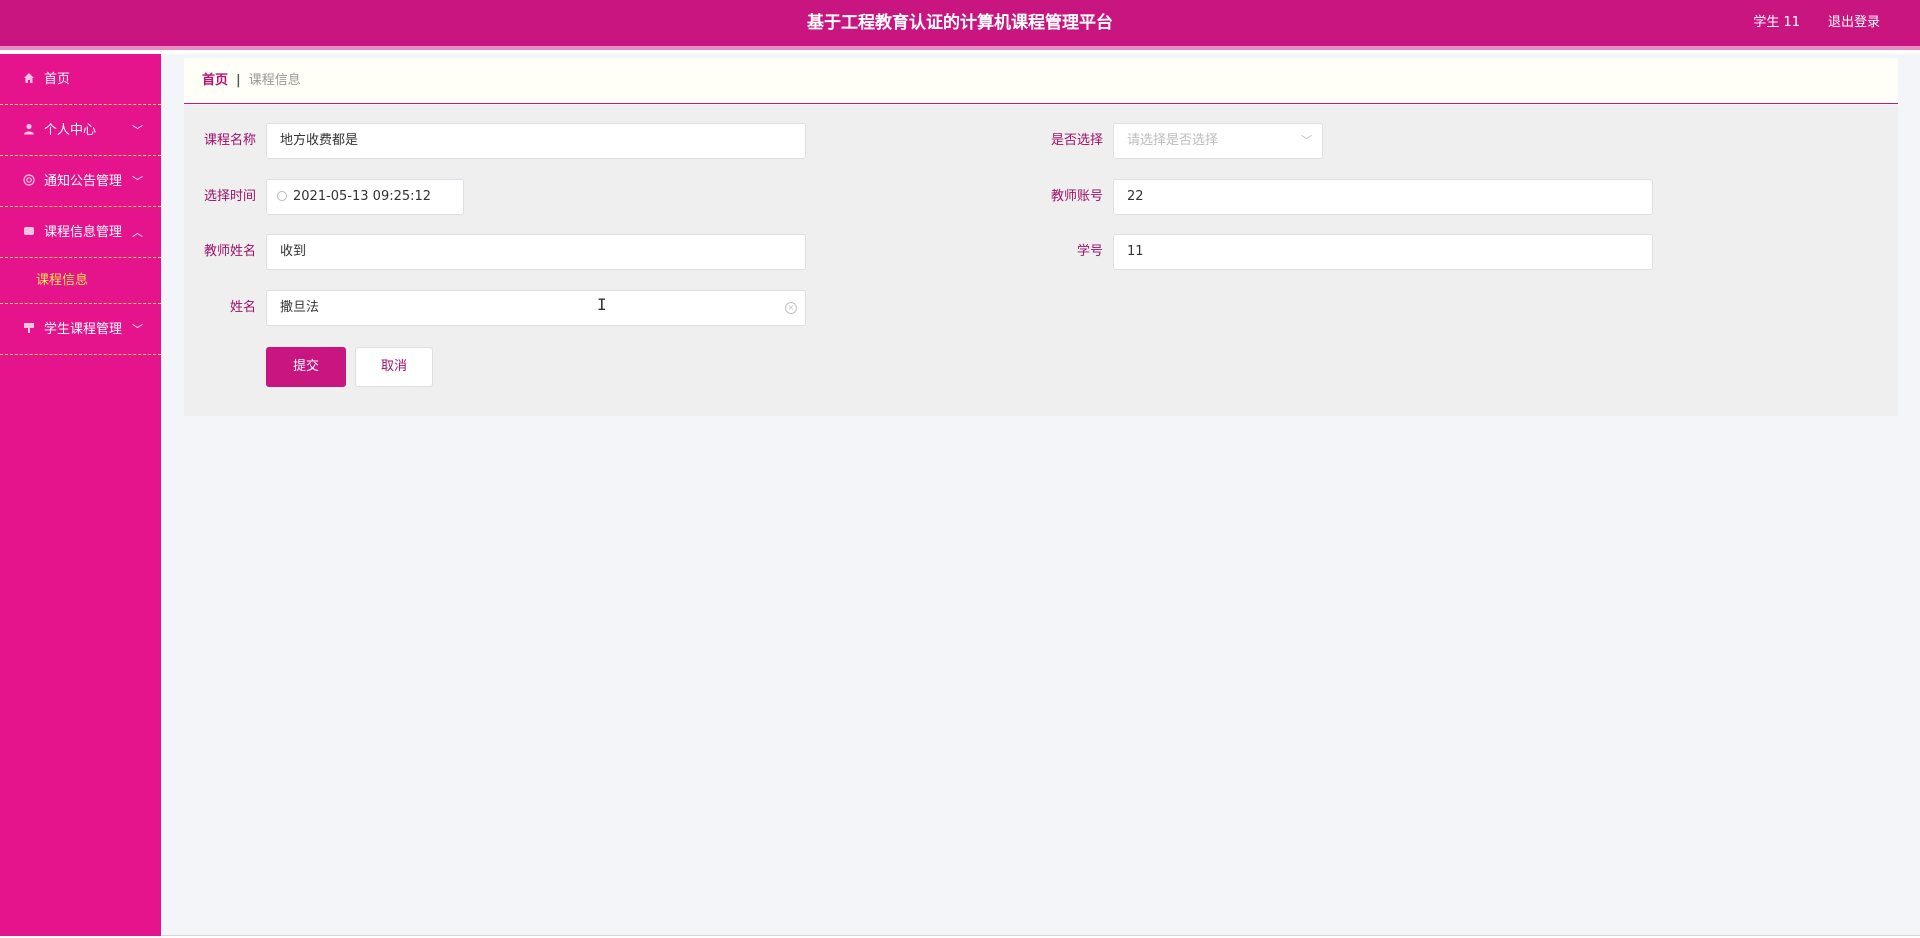 The width and height of the screenshot is (1920, 938). Describe the element at coordinates (80, 281) in the screenshot. I see `sidebar-subitem-course-info: 课程信息` at that location.